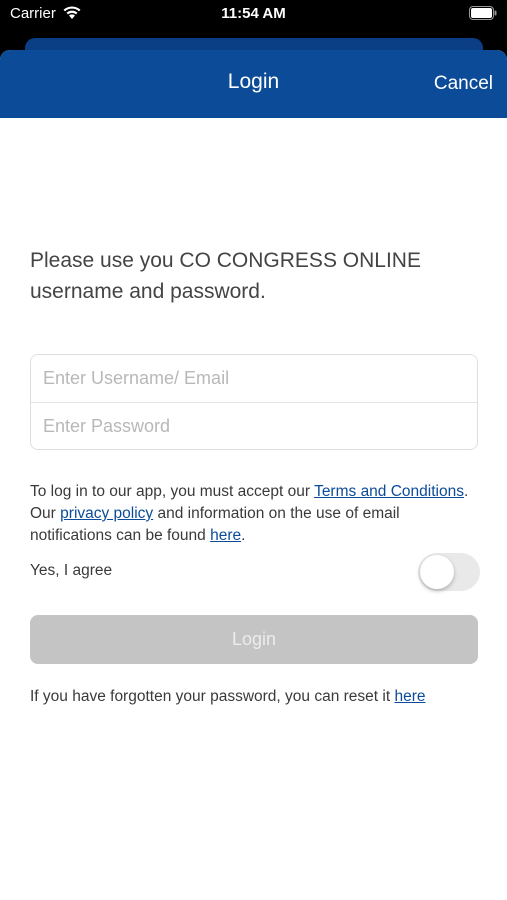 The image size is (507, 900). I want to click on battery-icon, so click(483, 13).